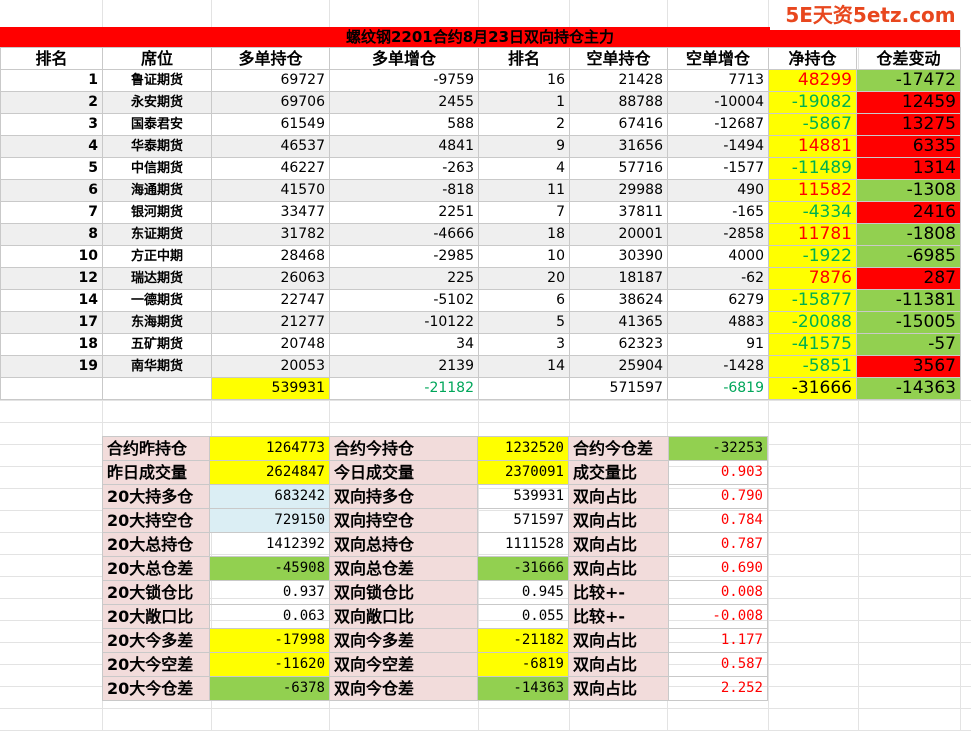 Image resolution: width=971 pixels, height=731 pixels. I want to click on summary-label: 比较+-, so click(618, 616).